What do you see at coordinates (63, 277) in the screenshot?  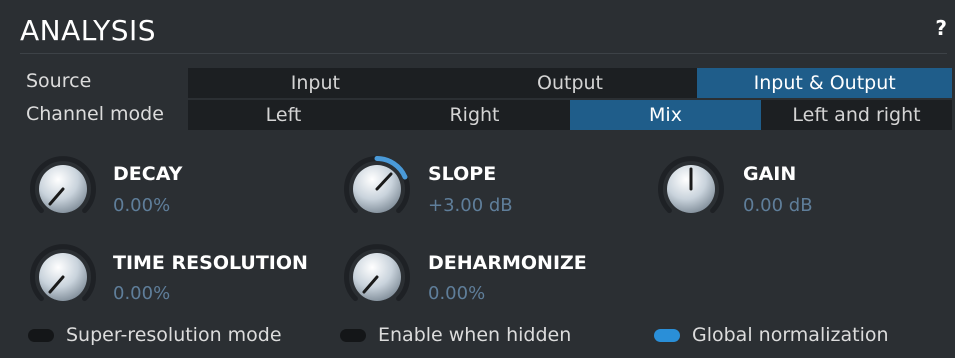 I see `time-resolution-knob` at bounding box center [63, 277].